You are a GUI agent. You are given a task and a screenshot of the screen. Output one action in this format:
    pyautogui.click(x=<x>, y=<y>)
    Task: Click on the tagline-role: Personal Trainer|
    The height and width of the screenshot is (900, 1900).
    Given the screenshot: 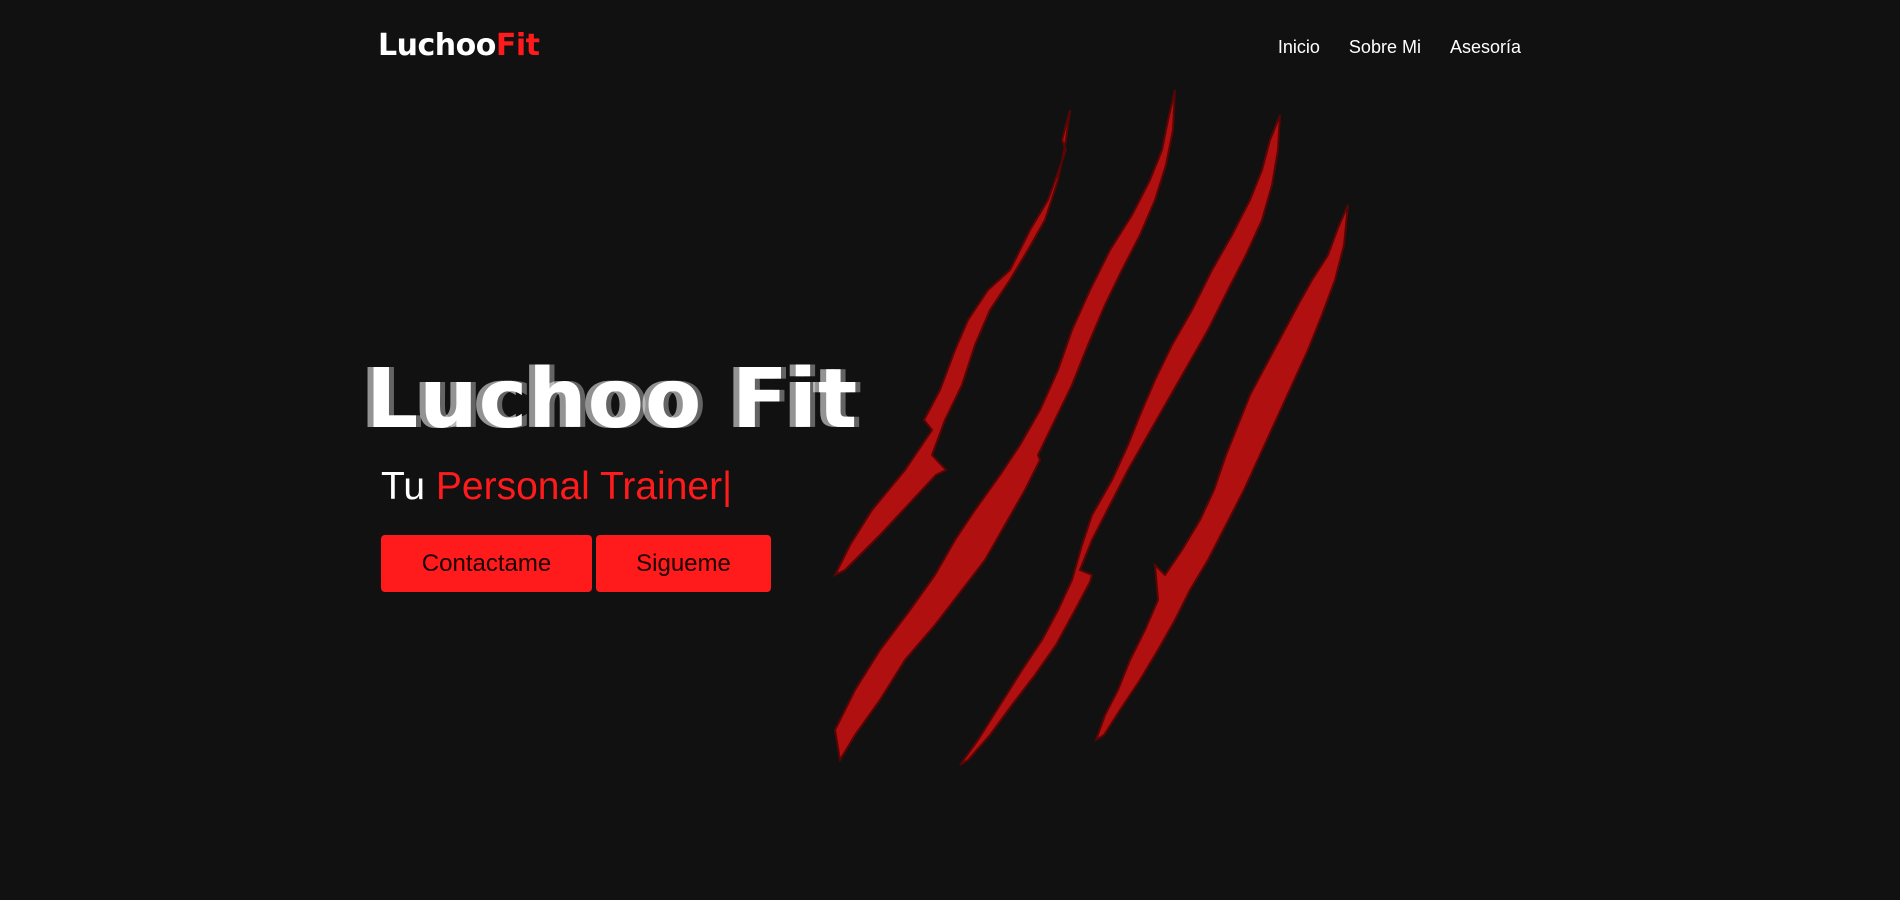 What is the action you would take?
    pyautogui.click(x=584, y=486)
    